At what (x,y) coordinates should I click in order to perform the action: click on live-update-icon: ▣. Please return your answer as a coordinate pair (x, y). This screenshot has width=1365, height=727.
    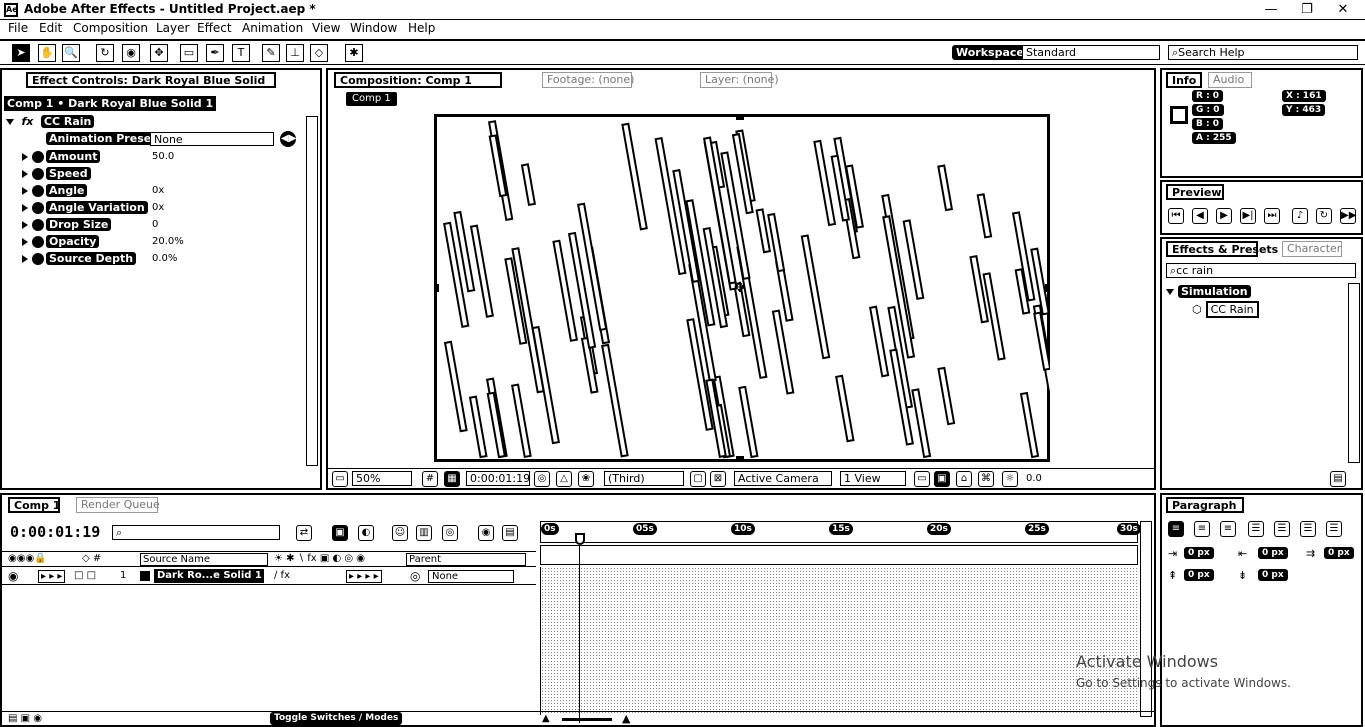
    Looking at the image, I should click on (340, 533).